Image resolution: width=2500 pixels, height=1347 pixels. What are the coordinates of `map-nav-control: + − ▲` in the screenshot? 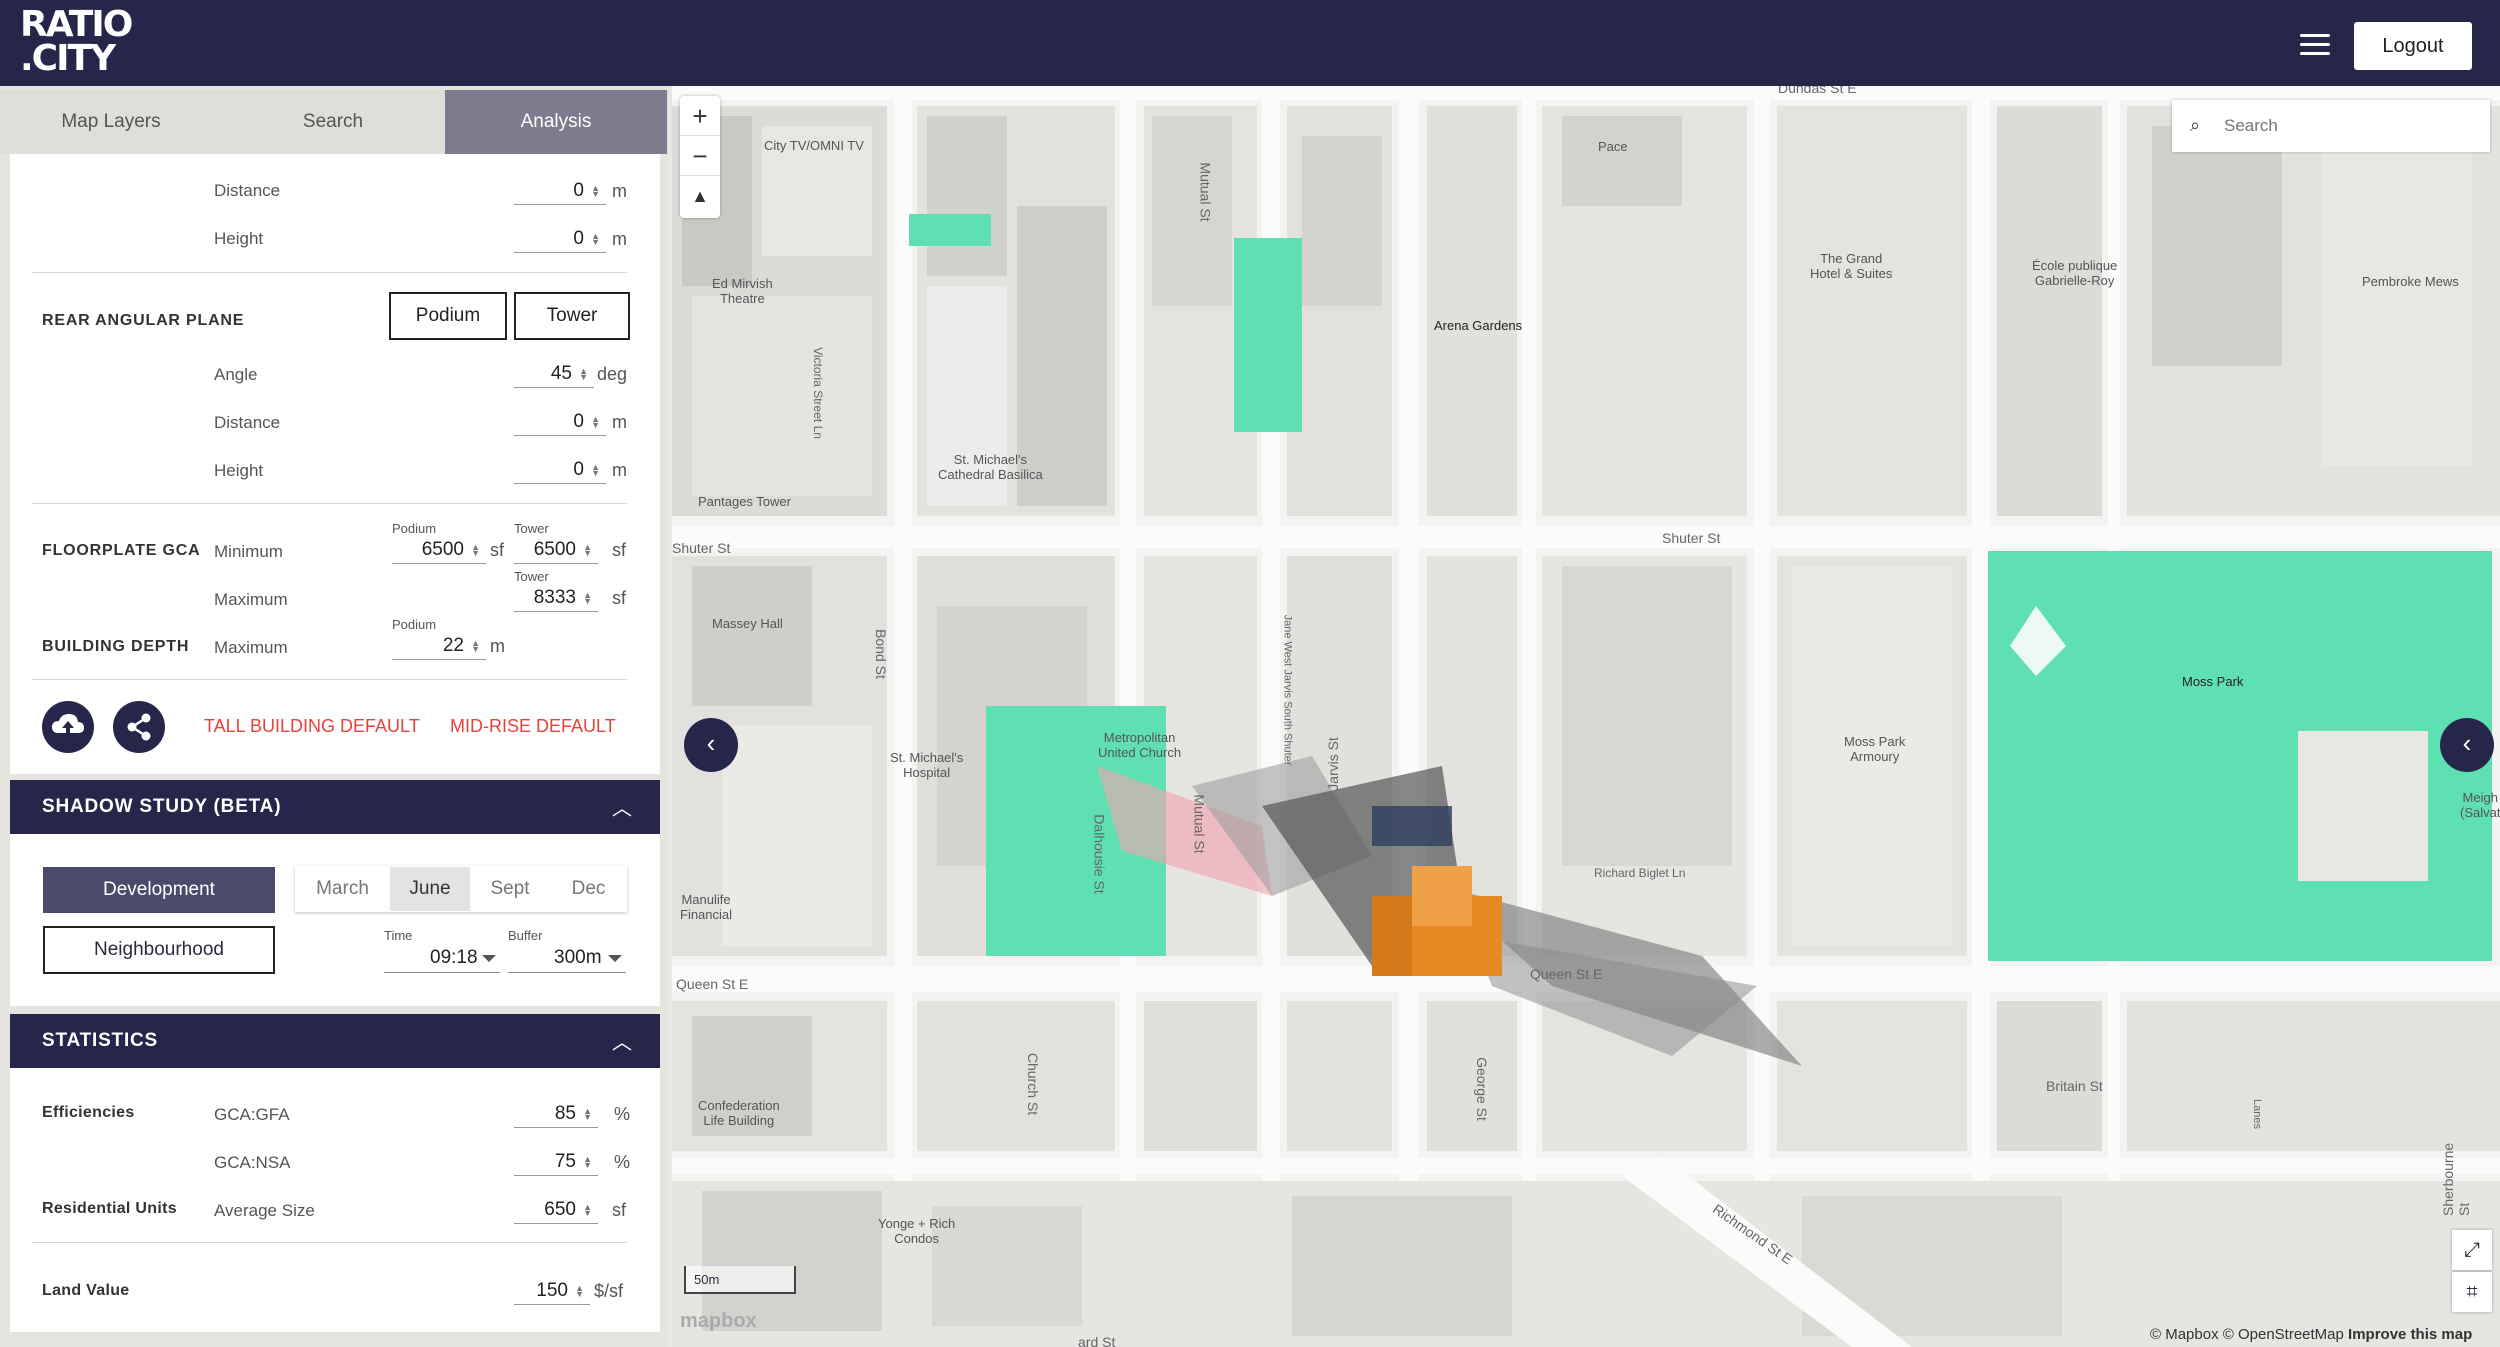 It's located at (700, 157).